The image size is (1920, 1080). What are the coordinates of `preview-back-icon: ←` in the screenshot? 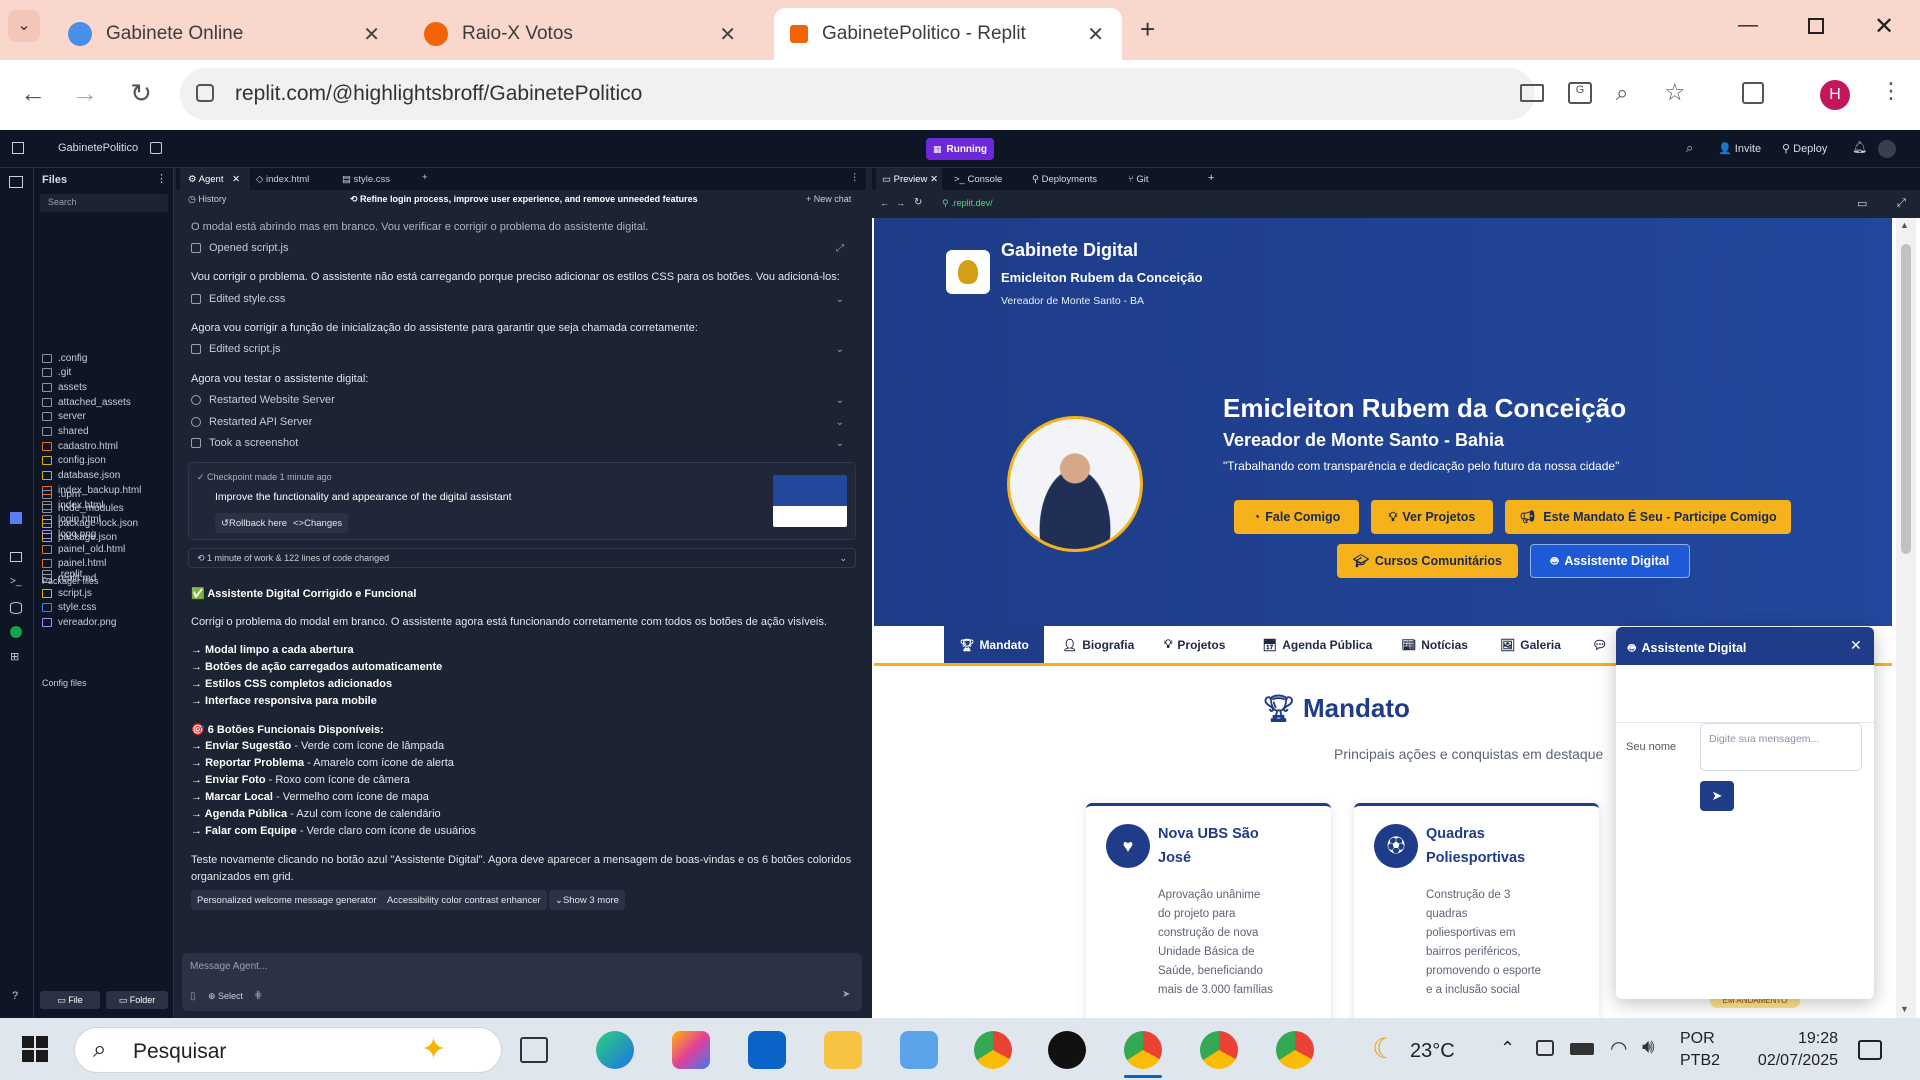 It's located at (884, 203).